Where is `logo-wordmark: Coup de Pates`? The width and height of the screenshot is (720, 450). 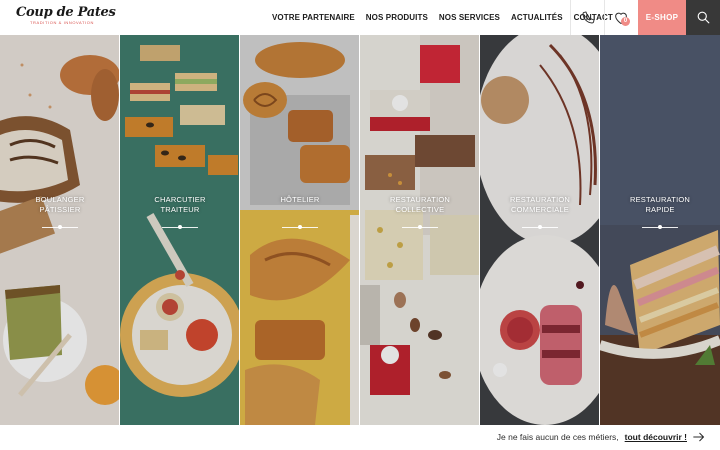
logo-wordmark: Coup de Pates is located at coordinates (66, 12).